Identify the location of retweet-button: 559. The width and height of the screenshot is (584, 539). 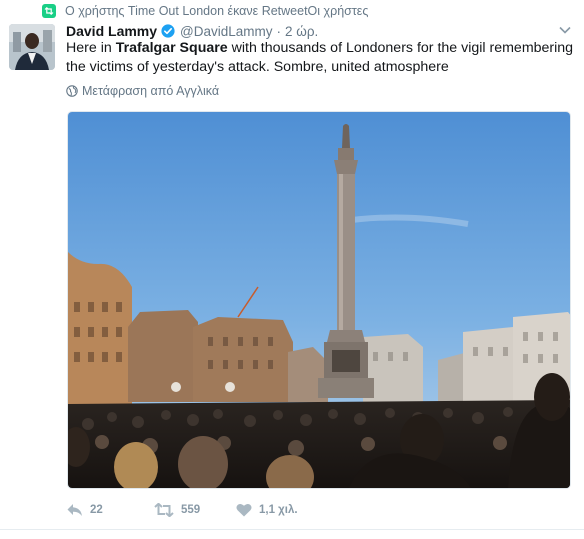
(195, 510).